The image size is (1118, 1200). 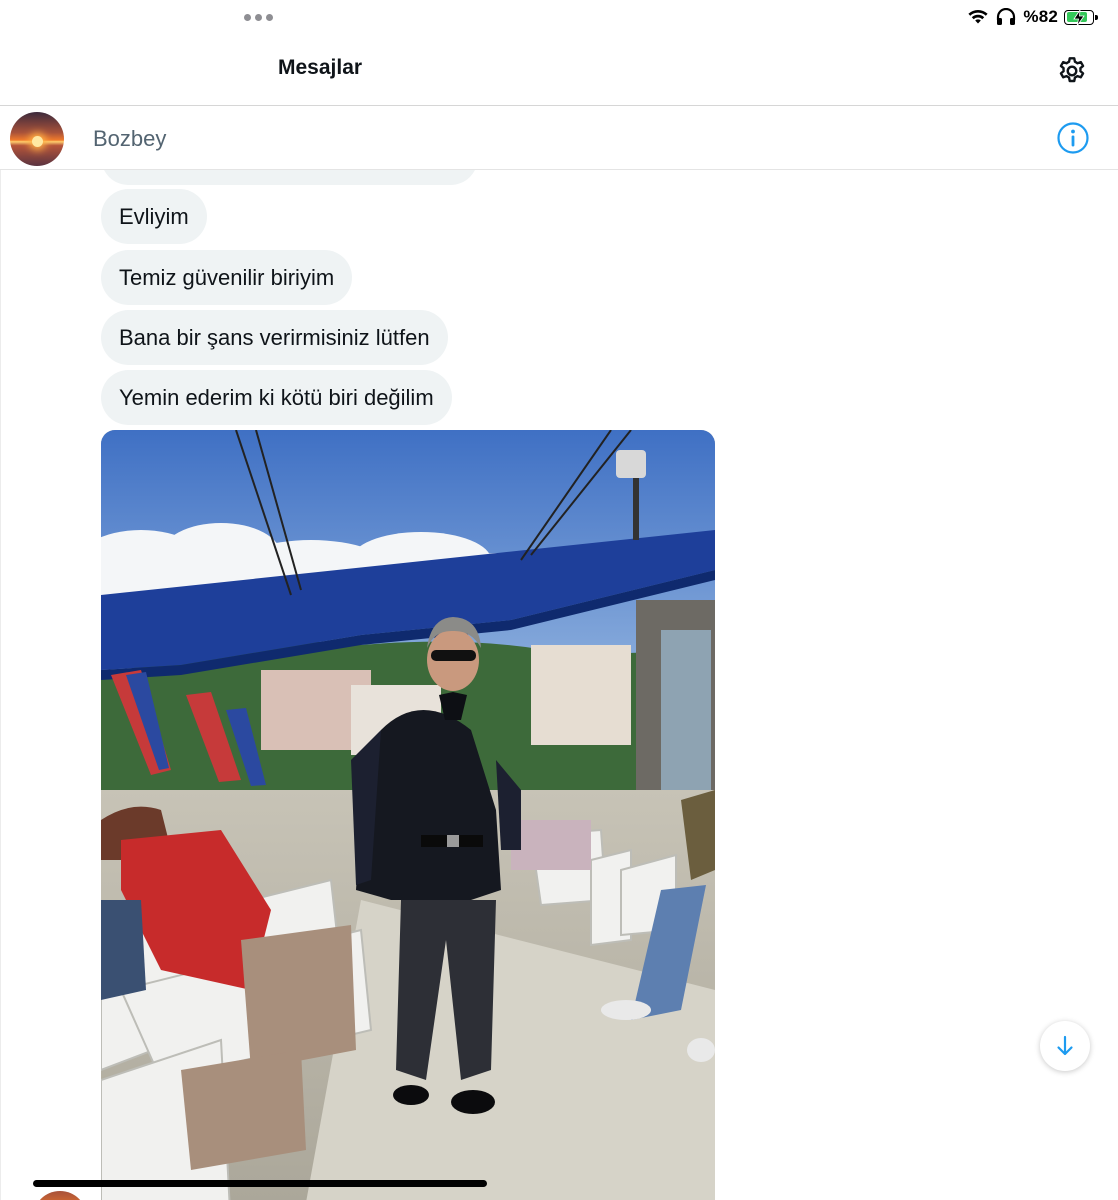 I want to click on status-indicators: %82, so click(x=1032, y=17).